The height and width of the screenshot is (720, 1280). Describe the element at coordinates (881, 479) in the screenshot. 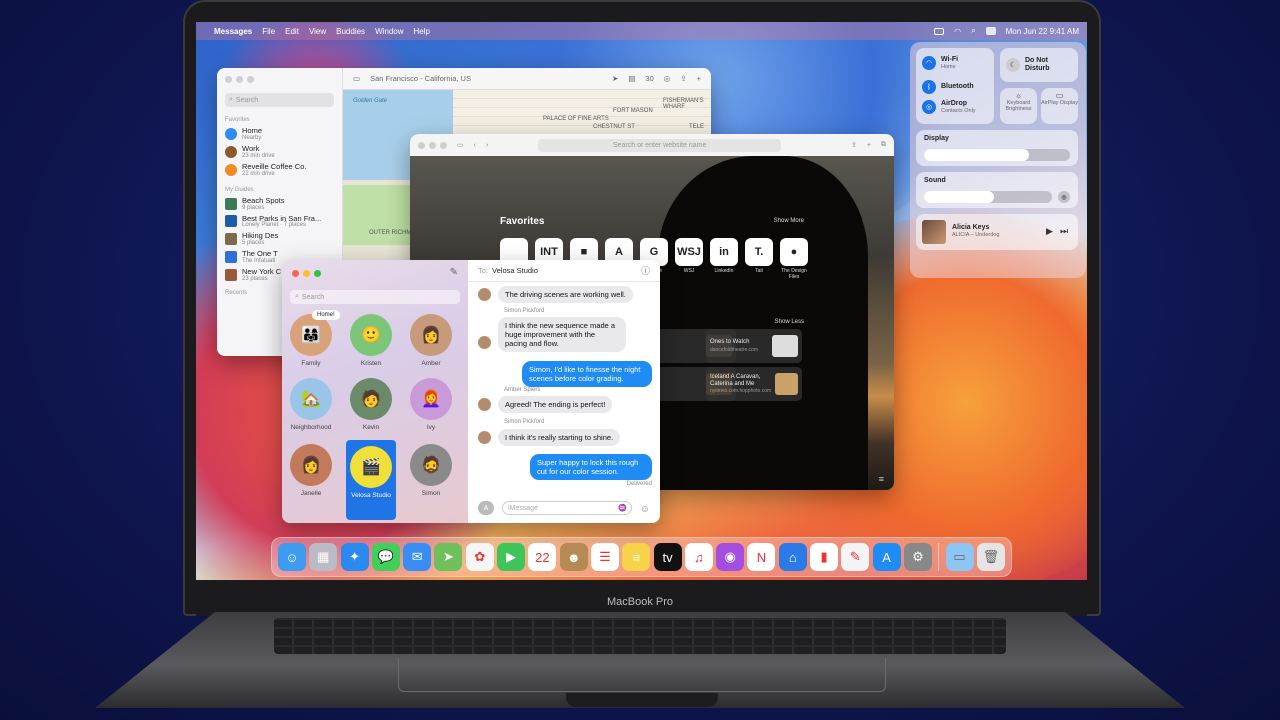

I see `customize-icon: ≡` at that location.